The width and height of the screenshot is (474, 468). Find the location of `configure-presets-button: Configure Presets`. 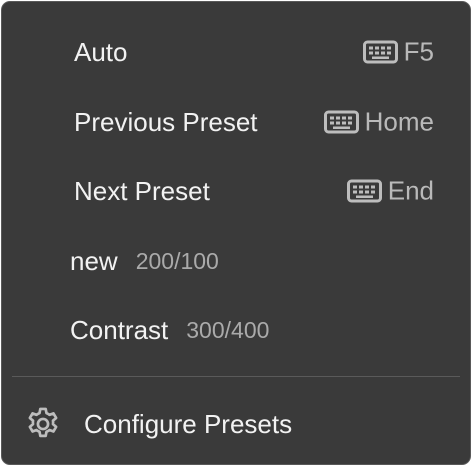

configure-presets-button: Configure Presets is located at coordinates (236, 424).